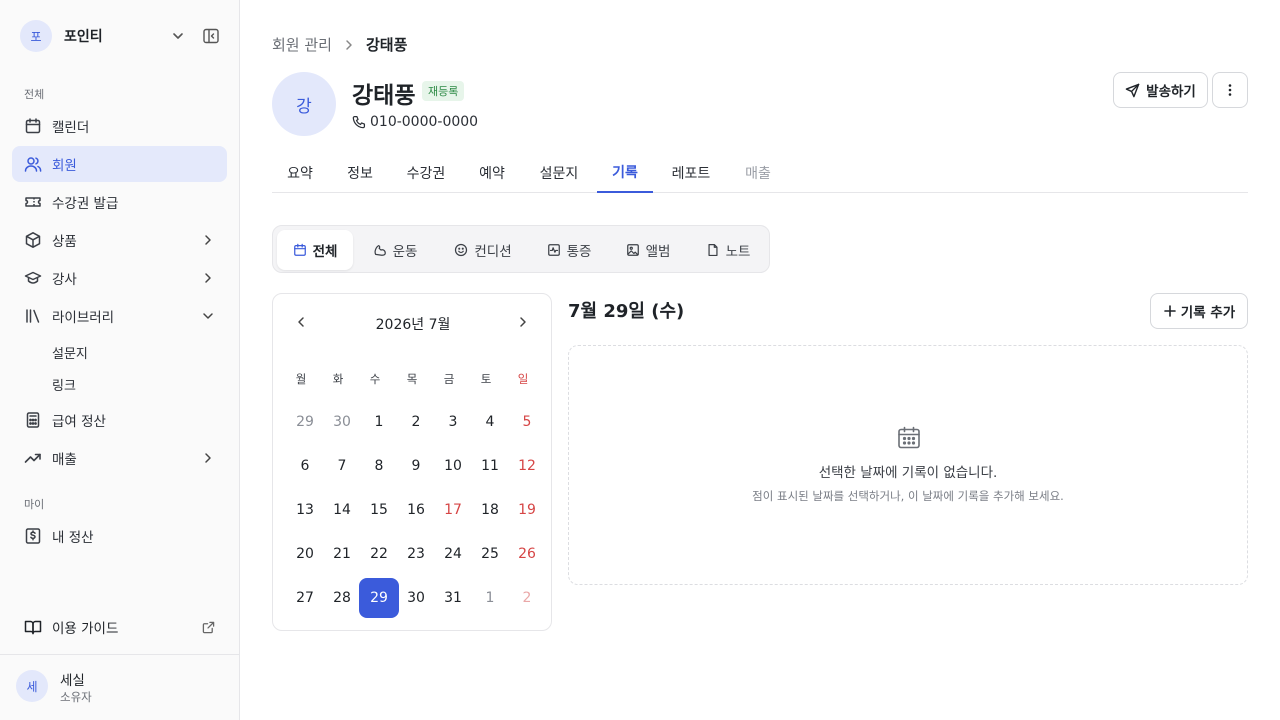 This screenshot has width=1280, height=720. I want to click on tab-summary: 요약, so click(300, 172).